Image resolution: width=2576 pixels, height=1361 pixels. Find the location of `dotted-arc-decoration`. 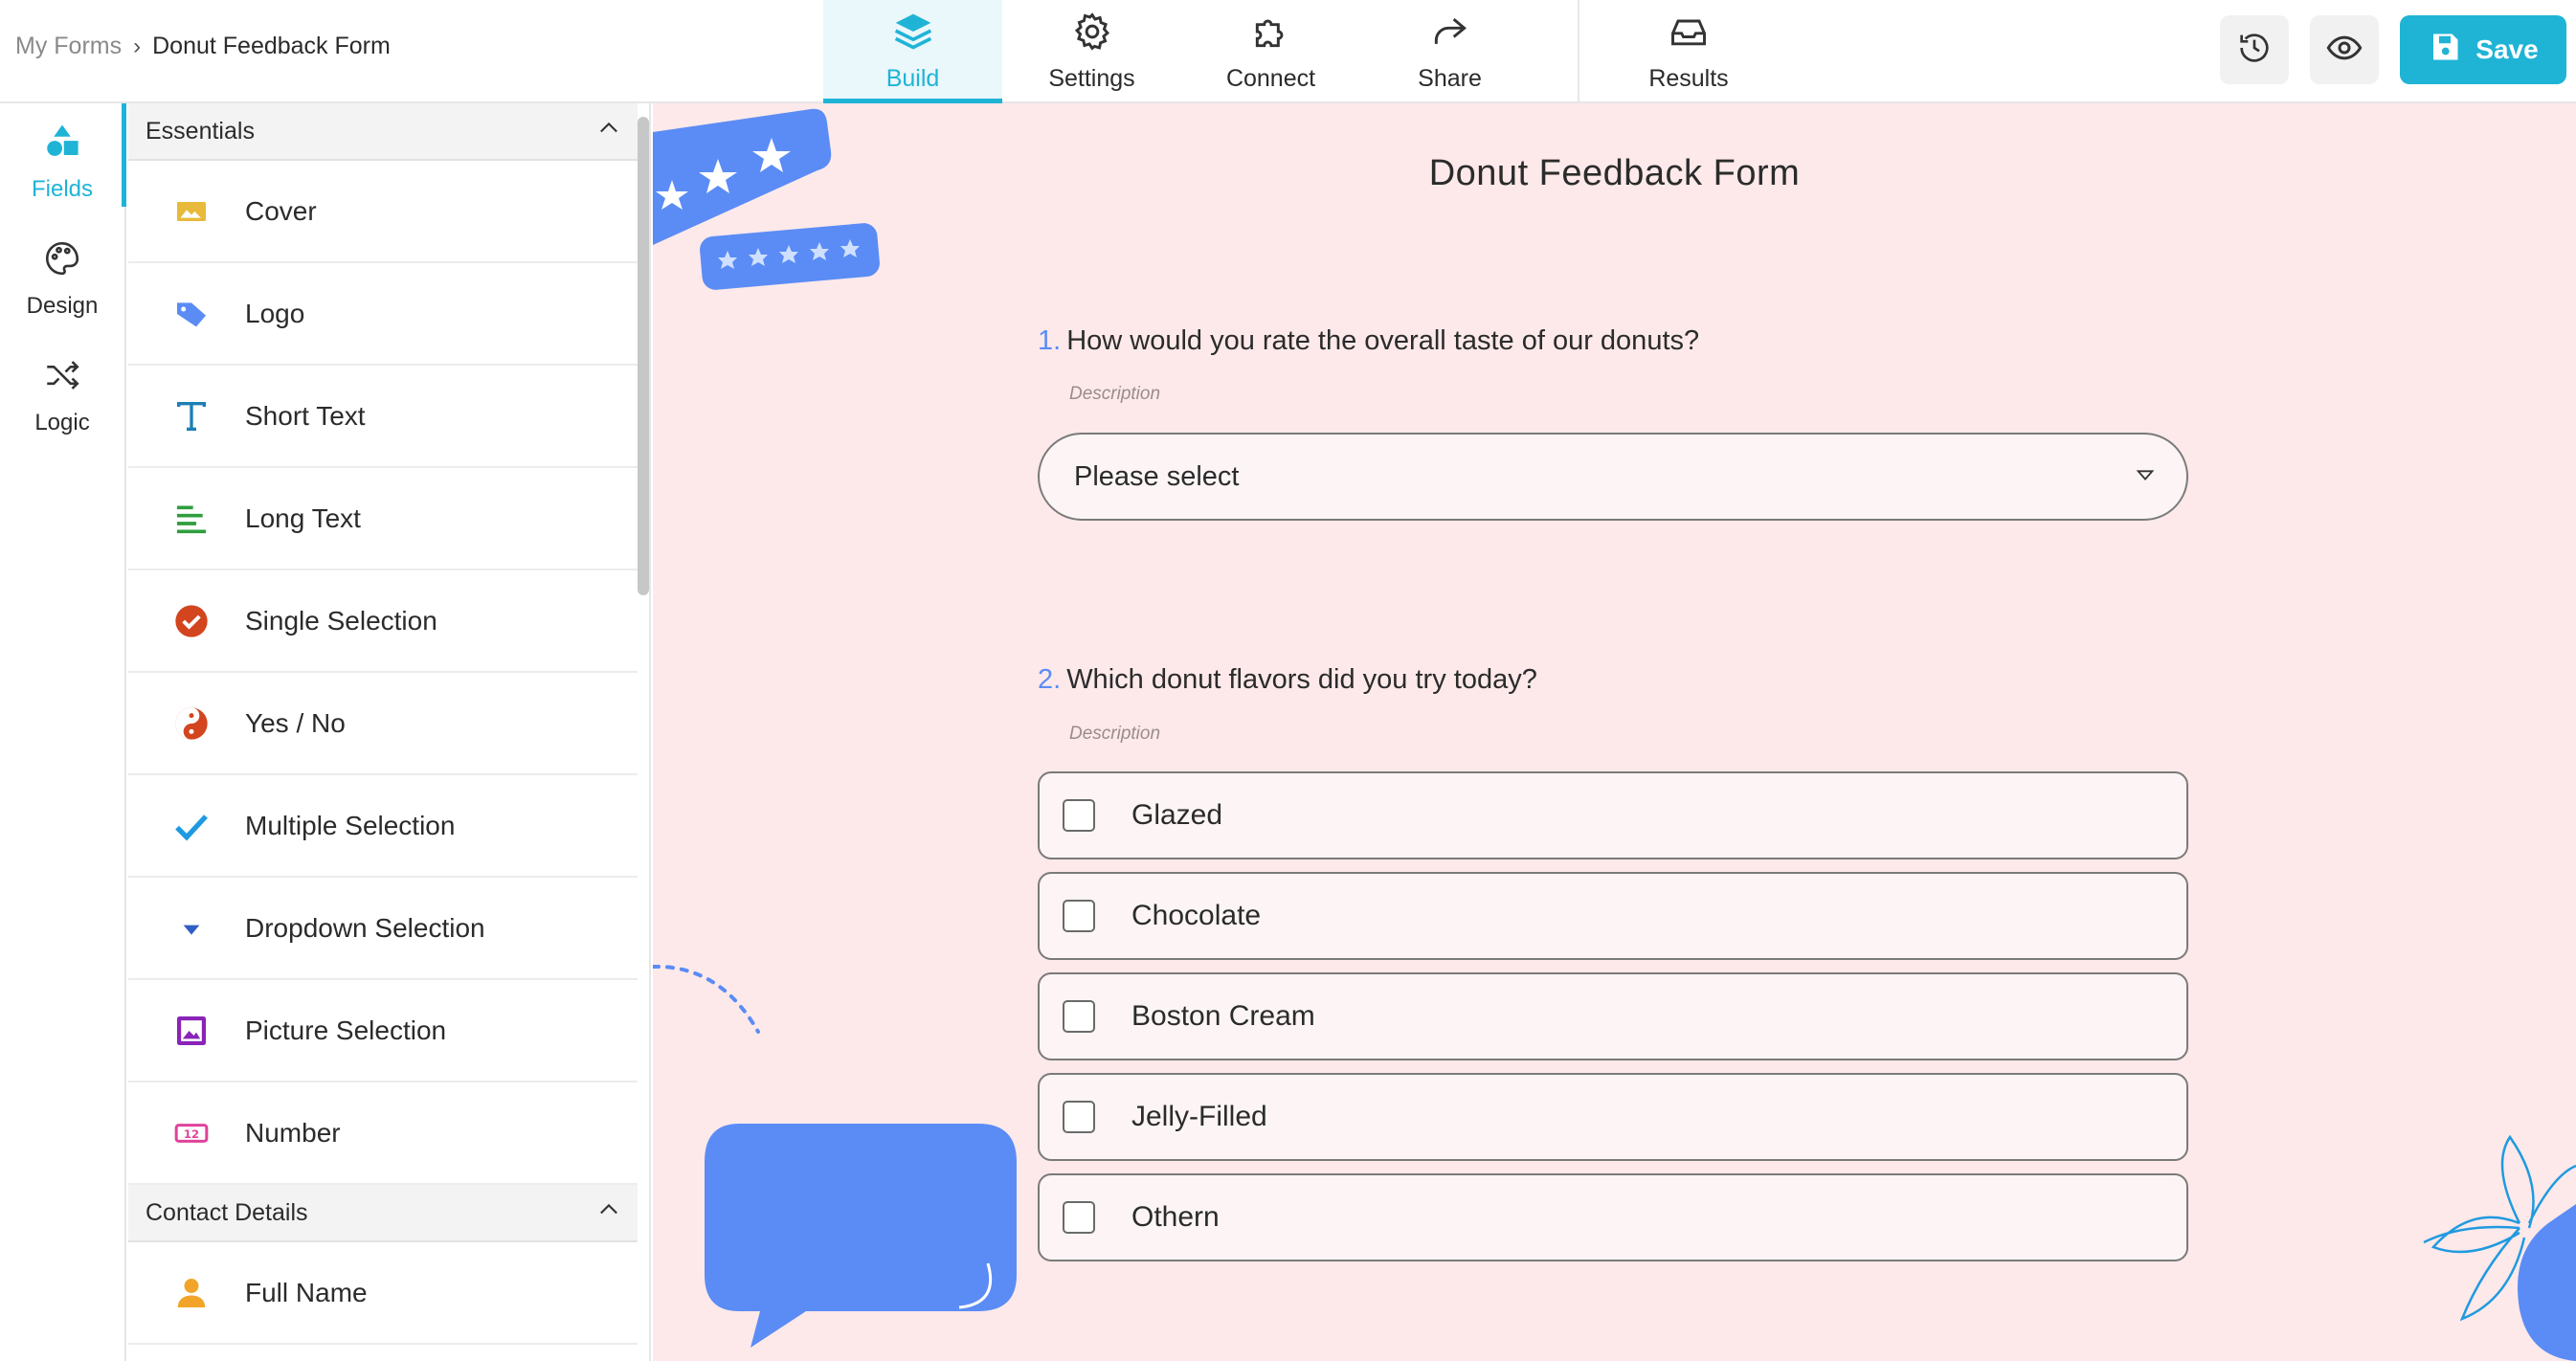

dotted-arc-decoration is located at coordinates (707, 999).